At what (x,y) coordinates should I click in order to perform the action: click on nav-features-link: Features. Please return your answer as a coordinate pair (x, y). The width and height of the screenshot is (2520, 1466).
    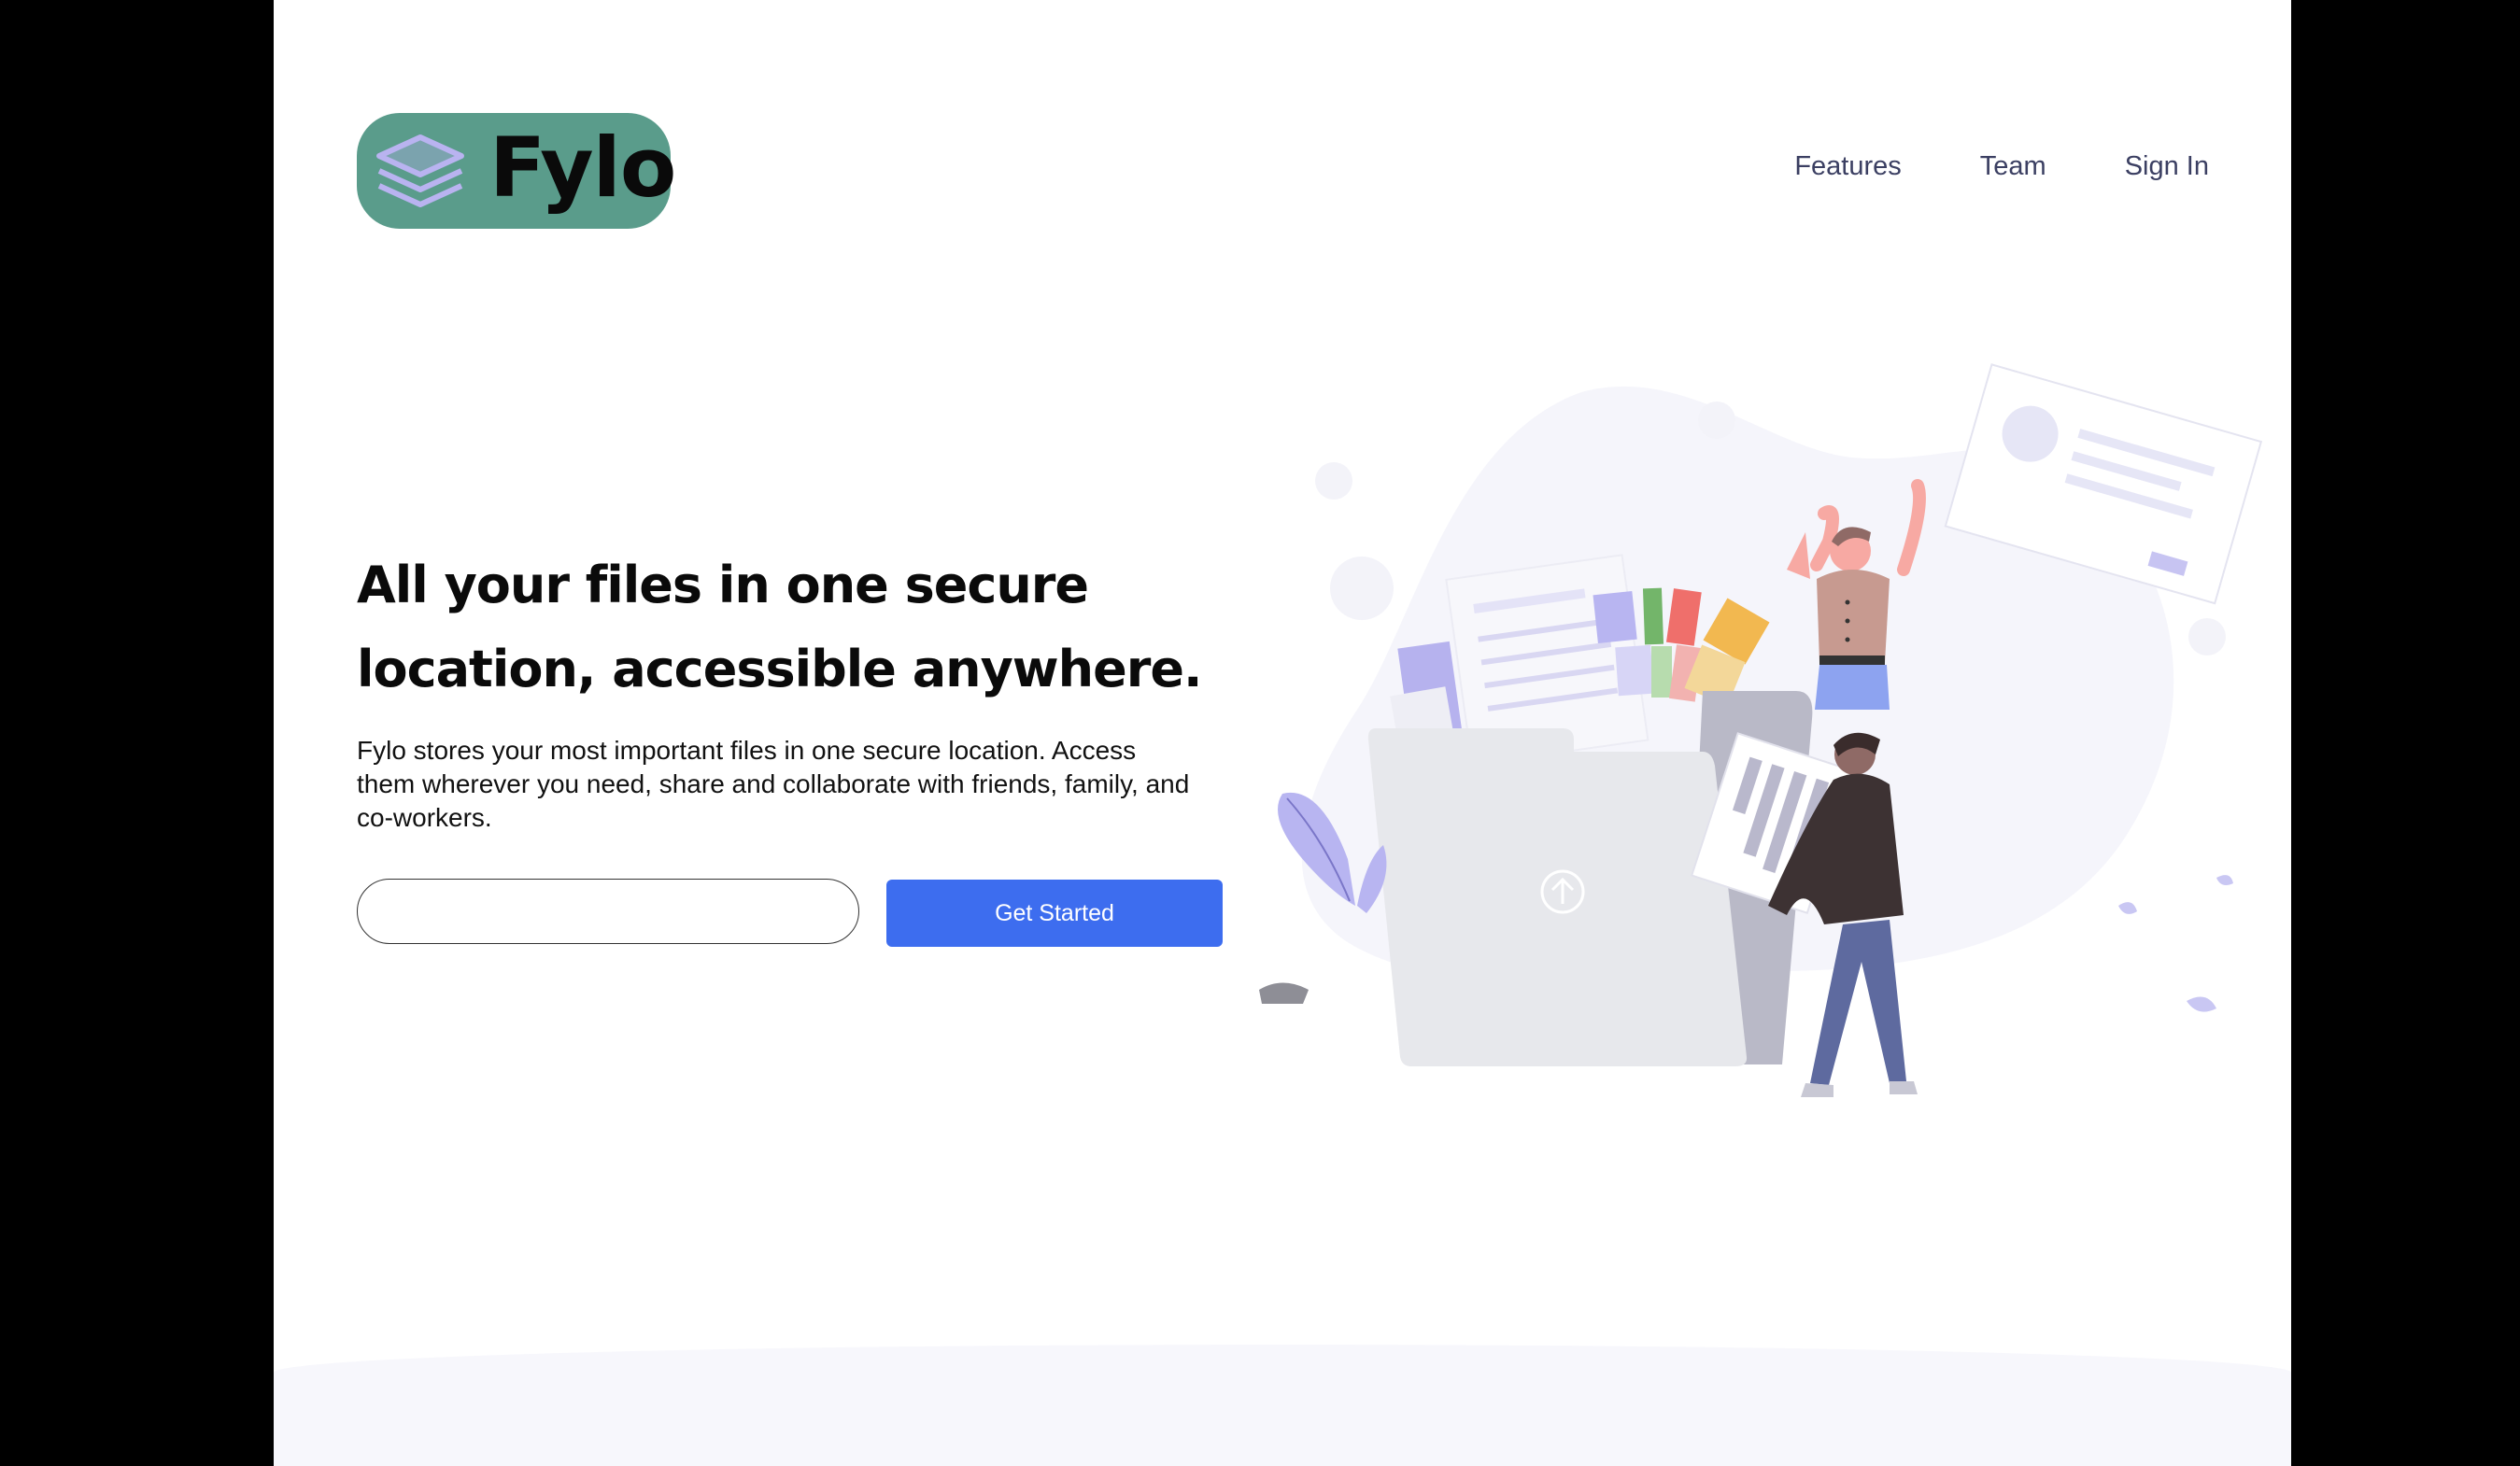
    Looking at the image, I should click on (1847, 166).